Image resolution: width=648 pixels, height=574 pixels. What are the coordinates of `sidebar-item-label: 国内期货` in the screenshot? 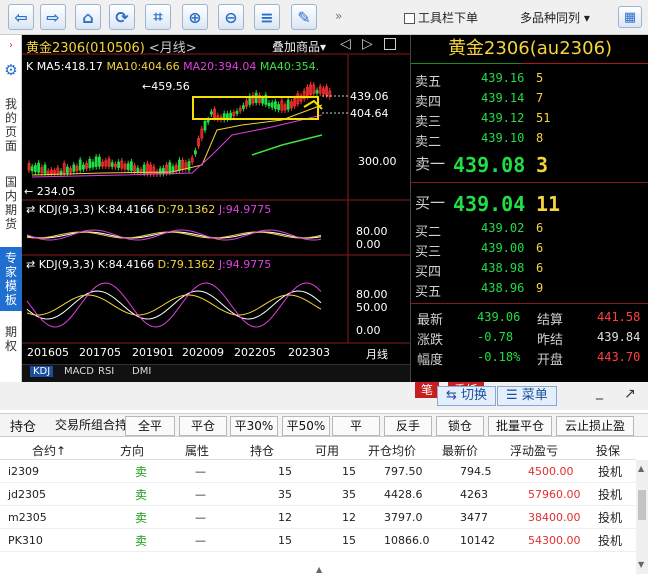 It's located at (11, 203).